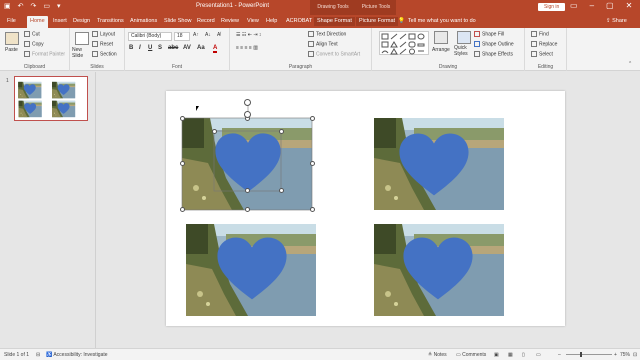 This screenshot has height=360, width=640. I want to click on reset-button: Reset, so click(102, 44).